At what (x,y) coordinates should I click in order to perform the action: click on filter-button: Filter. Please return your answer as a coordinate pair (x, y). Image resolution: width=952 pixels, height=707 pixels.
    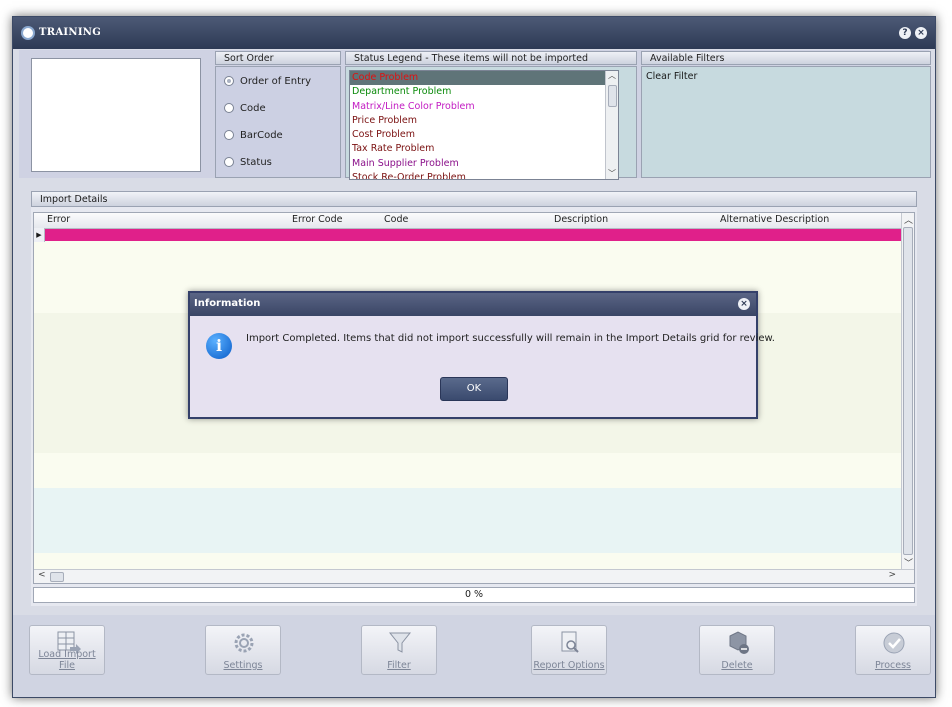
    Looking at the image, I should click on (399, 650).